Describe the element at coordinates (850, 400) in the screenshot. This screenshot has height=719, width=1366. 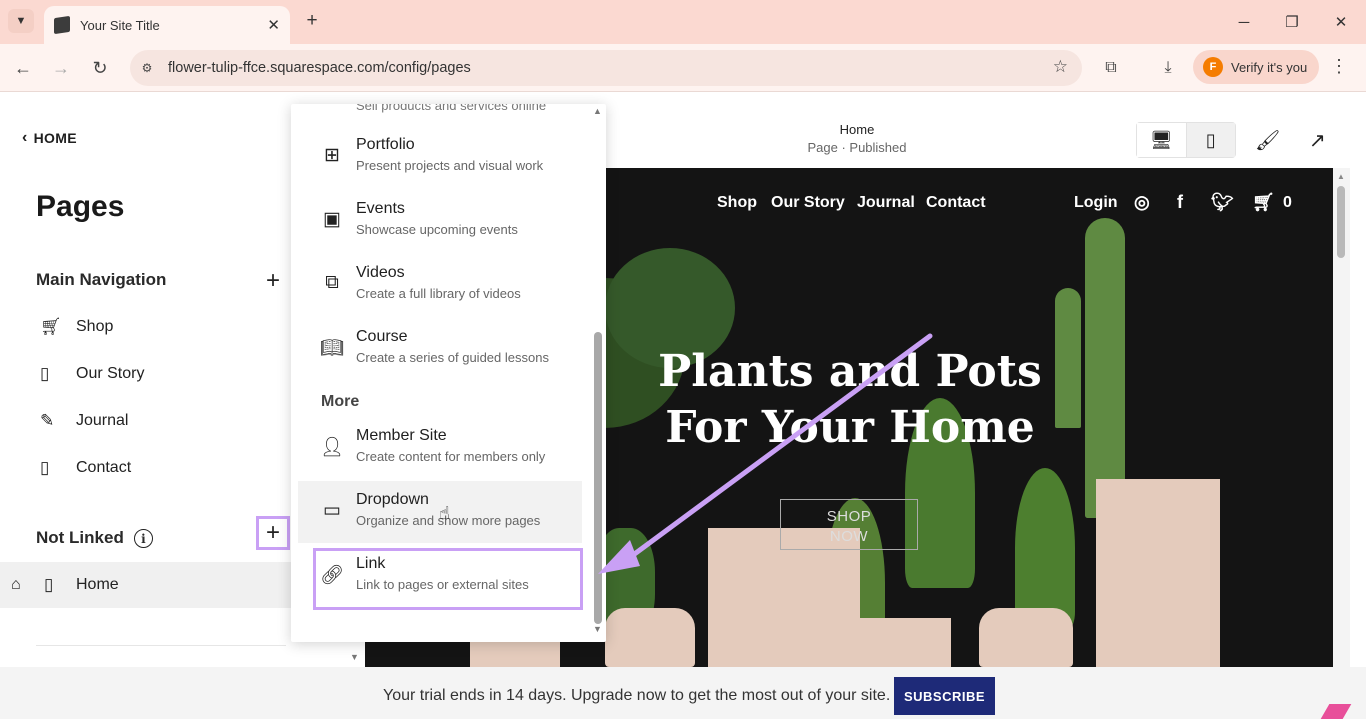
I see `hero-heading: Plants and Pots For Your Home` at that location.